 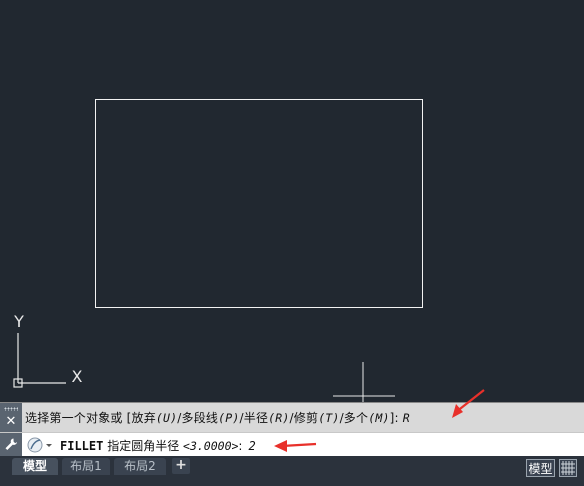 I want to click on history-entered-value: R, so click(x=406, y=418).